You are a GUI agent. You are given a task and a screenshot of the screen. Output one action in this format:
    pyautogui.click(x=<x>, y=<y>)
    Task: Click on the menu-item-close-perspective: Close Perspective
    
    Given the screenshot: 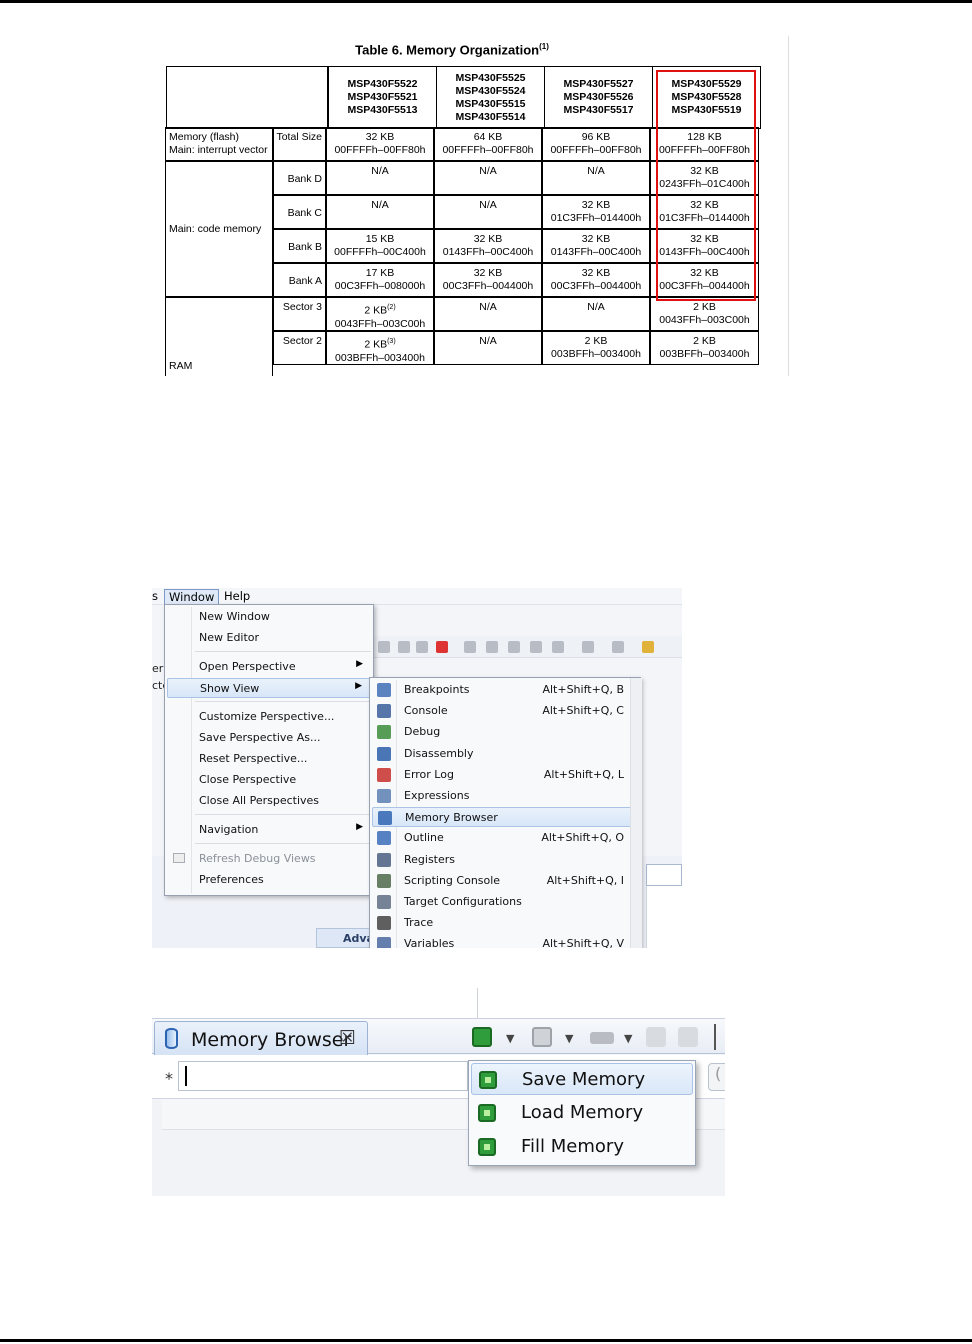 What is the action you would take?
    pyautogui.click(x=269, y=780)
    